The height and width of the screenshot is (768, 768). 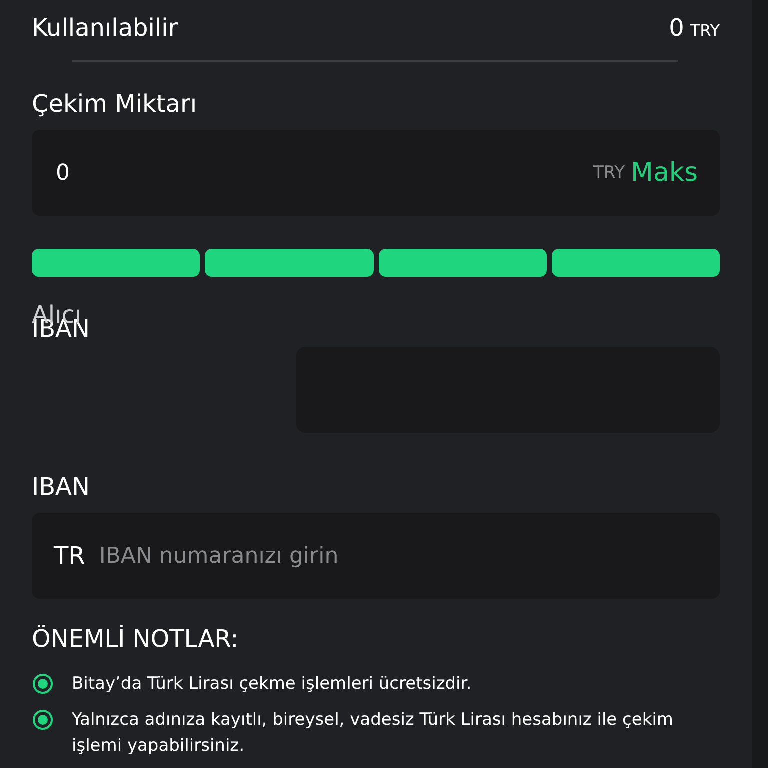 I want to click on available-label: Kullanılabilir, so click(x=105, y=28).